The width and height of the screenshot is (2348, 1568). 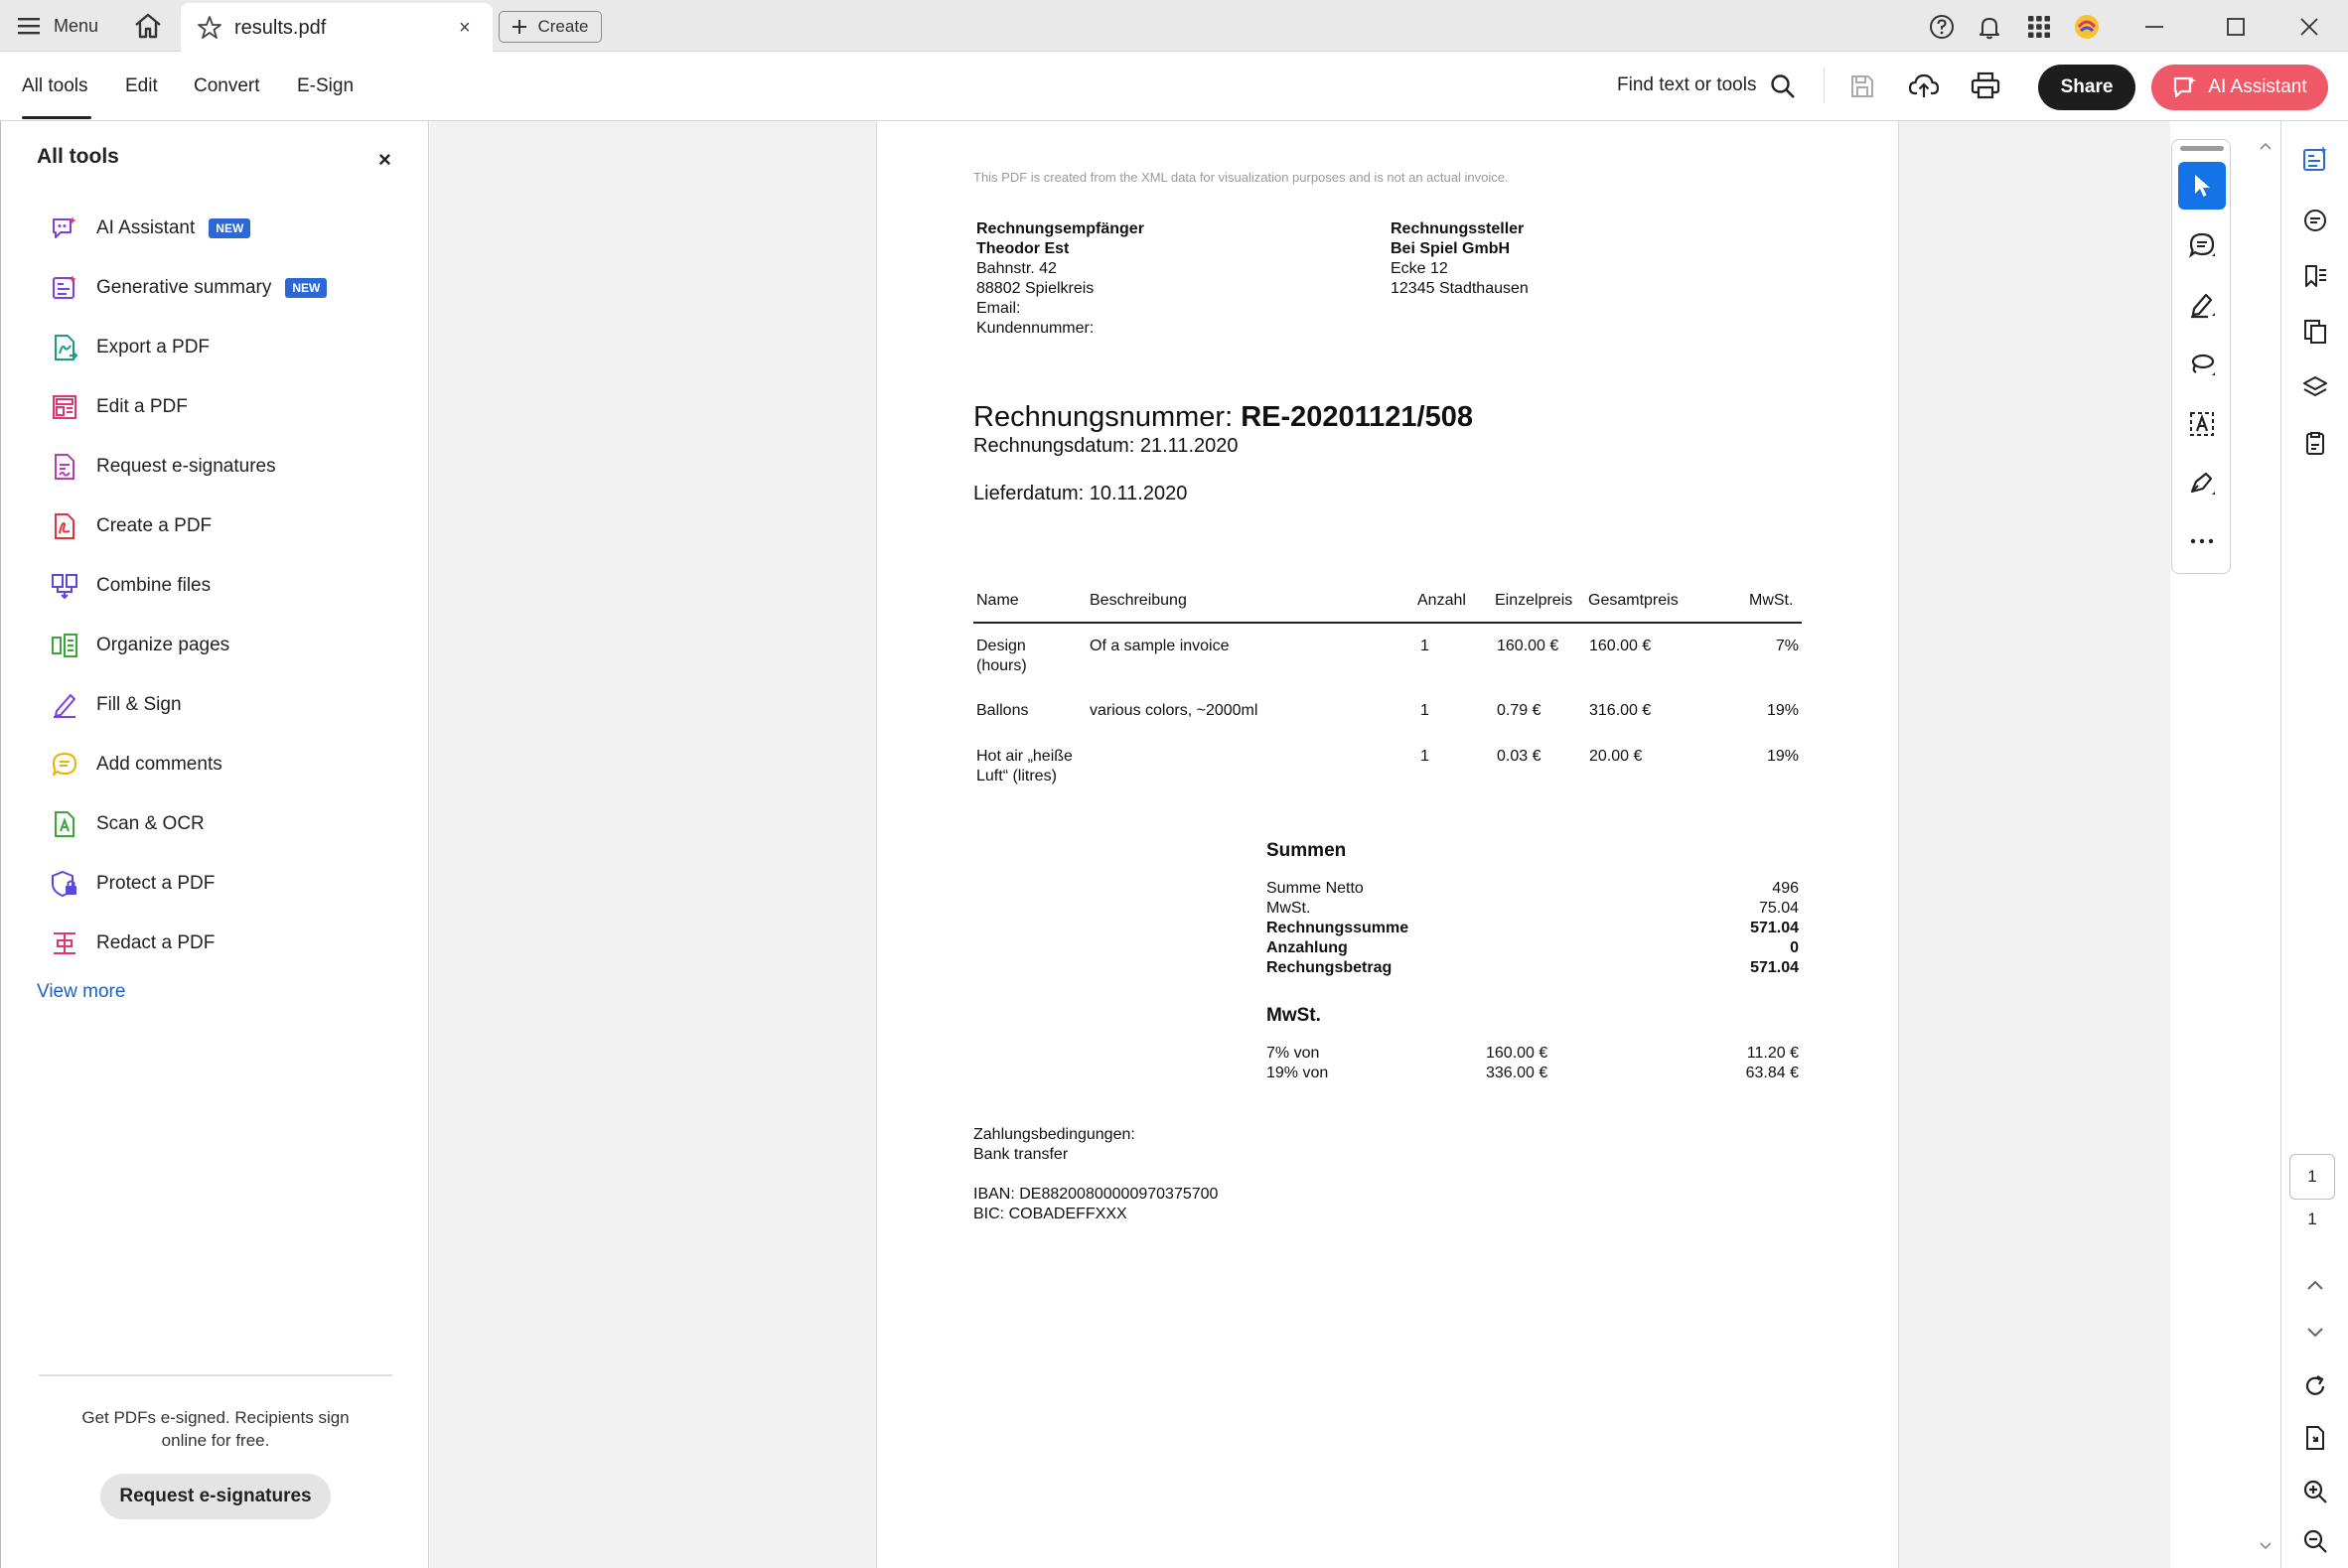 What do you see at coordinates (2202, 364) in the screenshot?
I see `draw-tool-button` at bounding box center [2202, 364].